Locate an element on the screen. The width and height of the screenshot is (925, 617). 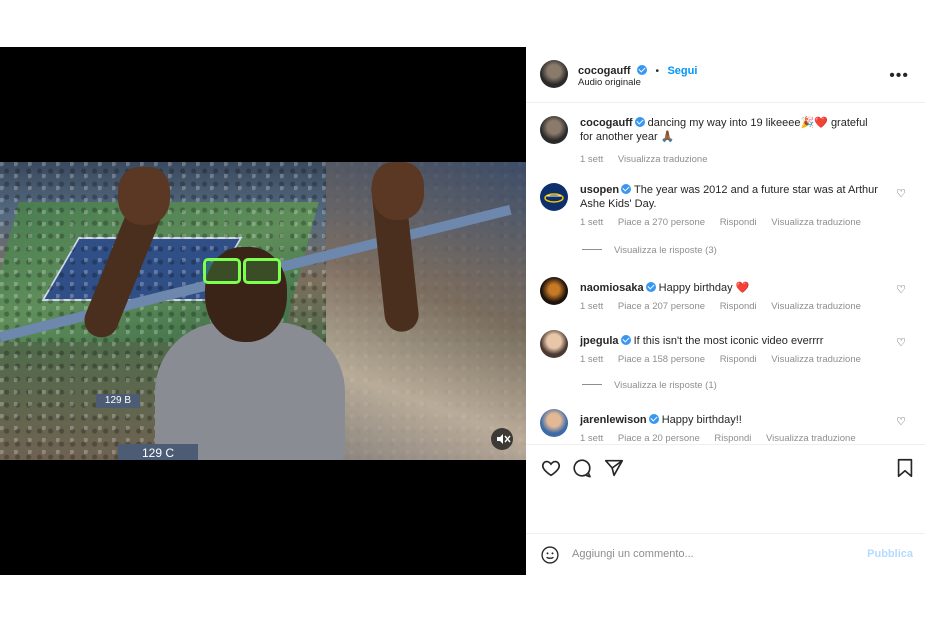
section-sign: 129 C is located at coordinates (158, 452).